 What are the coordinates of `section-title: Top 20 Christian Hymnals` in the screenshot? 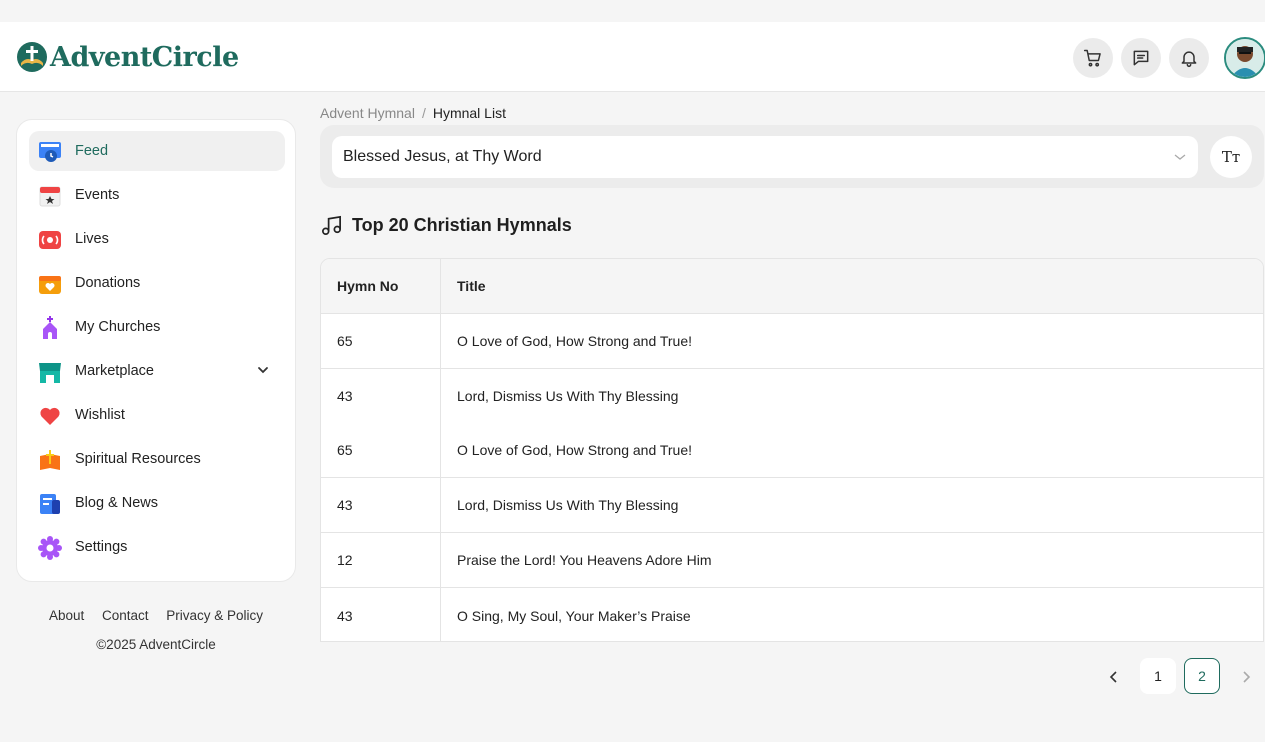 It's located at (462, 224).